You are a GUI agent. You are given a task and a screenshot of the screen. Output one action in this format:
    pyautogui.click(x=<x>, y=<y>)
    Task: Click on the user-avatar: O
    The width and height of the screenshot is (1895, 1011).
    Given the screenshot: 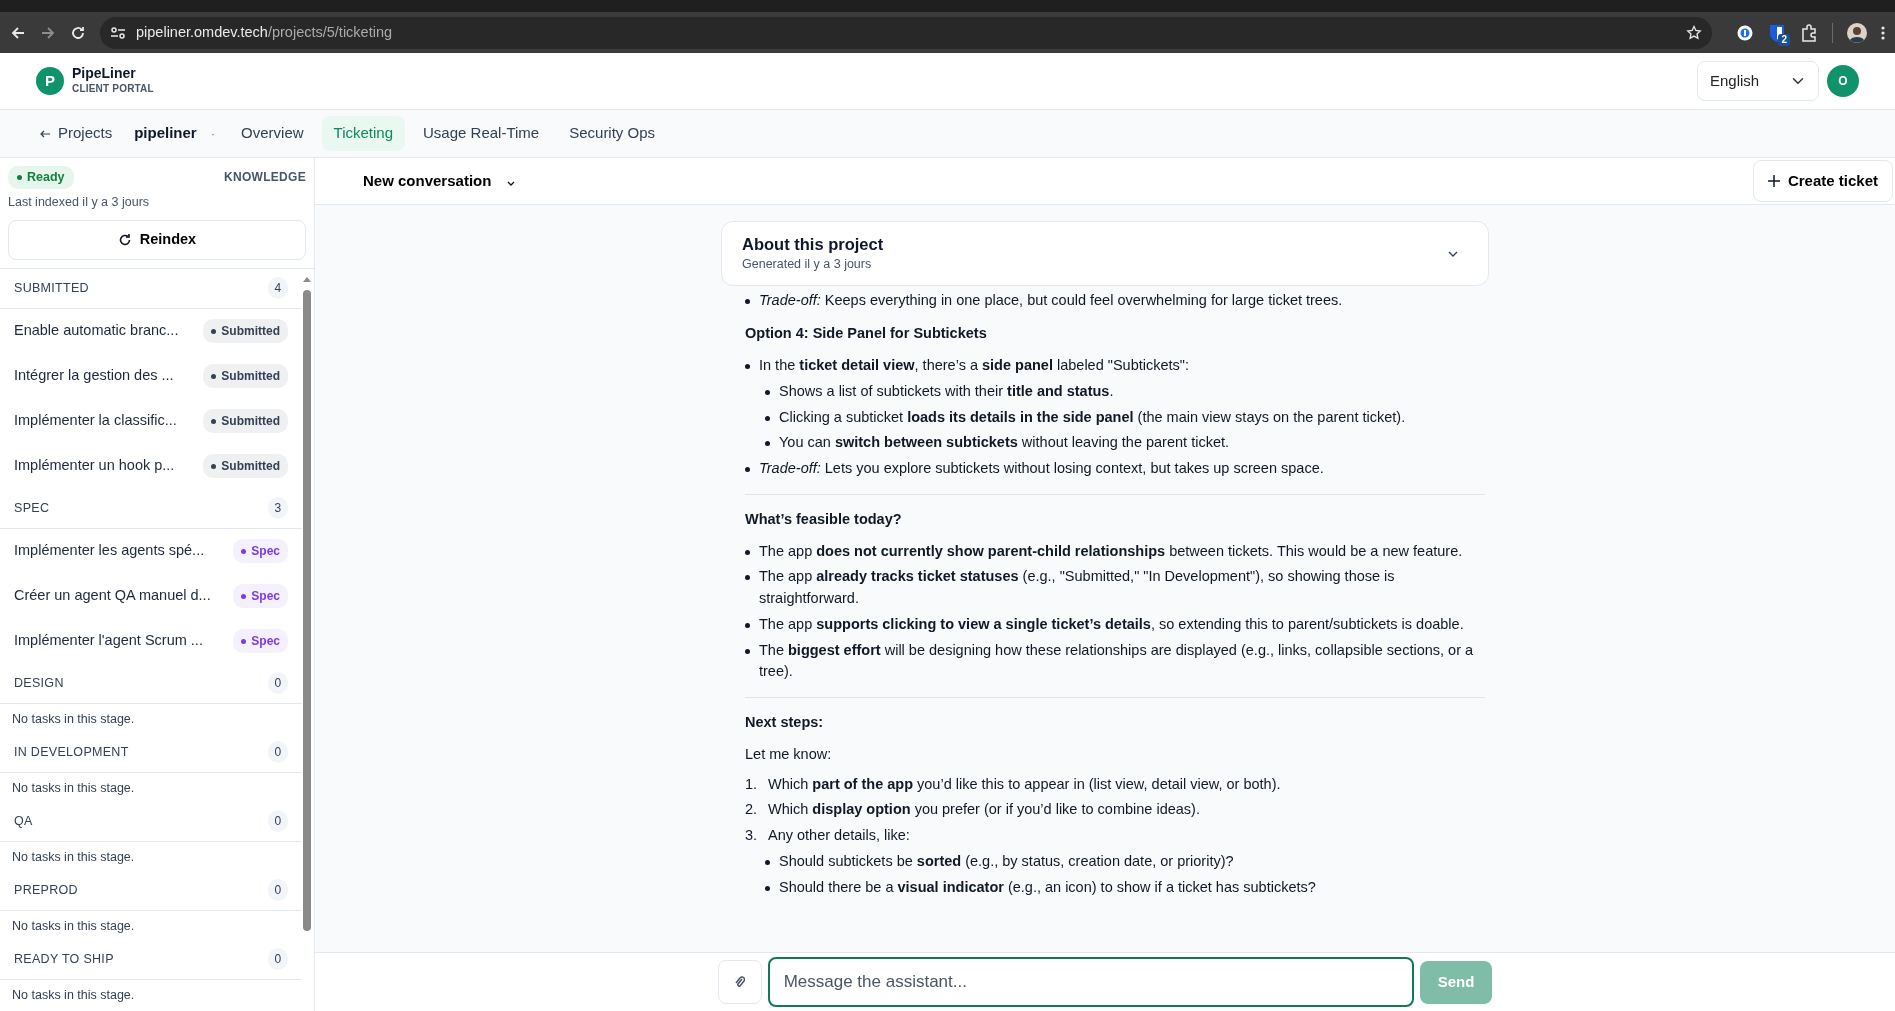 What is the action you would take?
    pyautogui.click(x=1843, y=81)
    